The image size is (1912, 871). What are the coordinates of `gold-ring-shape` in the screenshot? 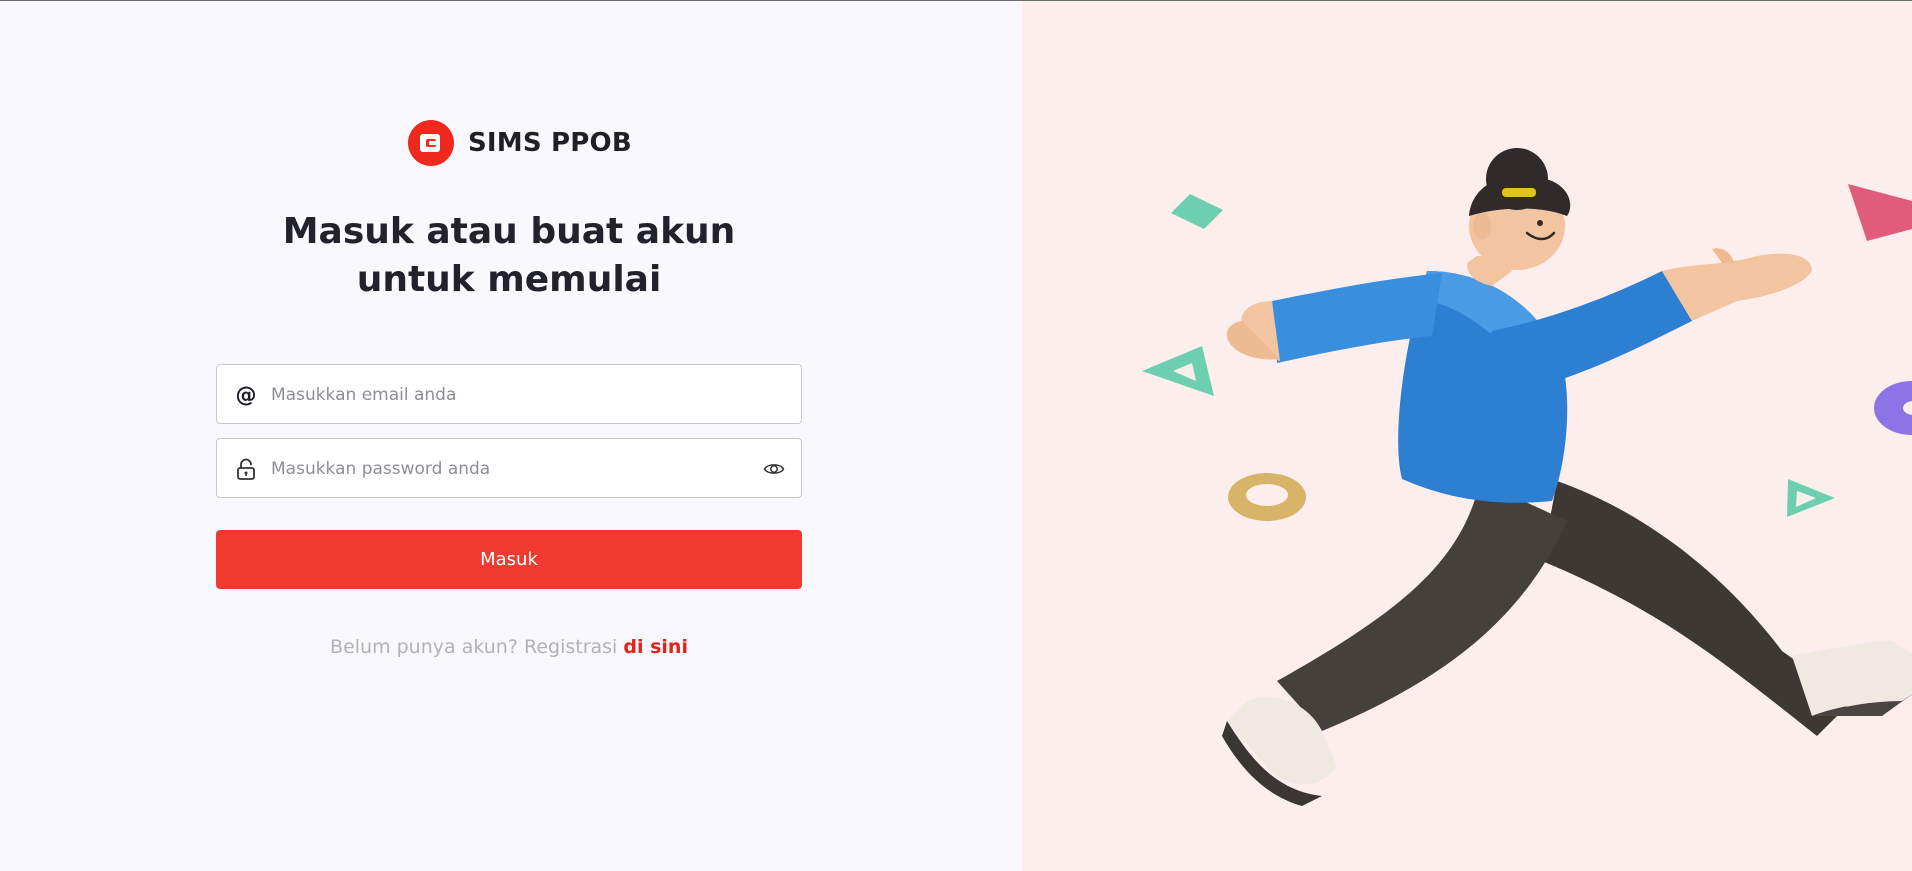 It's located at (1267, 497).